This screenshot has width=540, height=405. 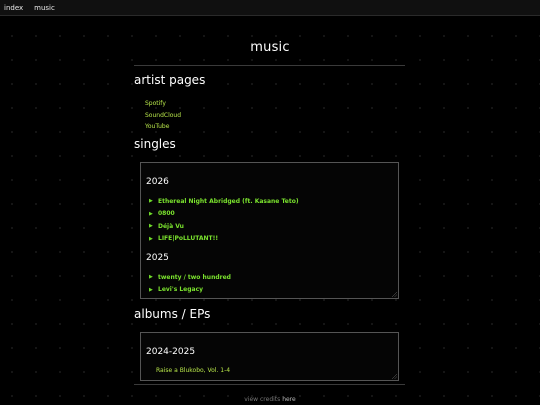 What do you see at coordinates (171, 352) in the screenshot?
I see `year-heading-2024-2025: 2024-2025` at bounding box center [171, 352].